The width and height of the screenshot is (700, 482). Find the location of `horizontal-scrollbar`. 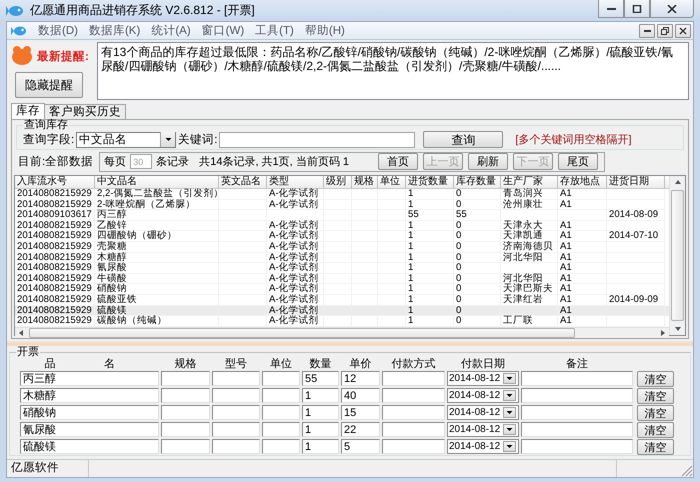

horizontal-scrollbar is located at coordinates (342, 332).